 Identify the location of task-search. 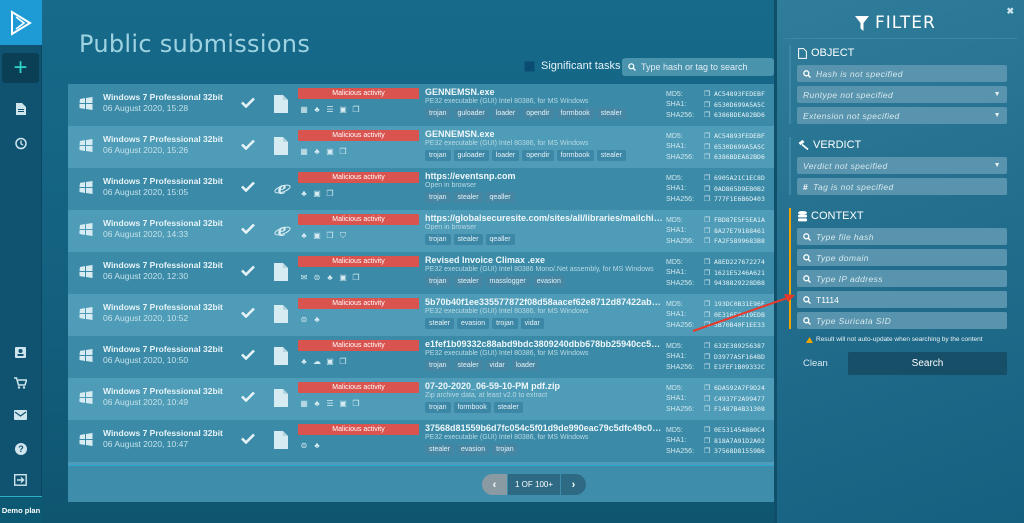
(698, 67).